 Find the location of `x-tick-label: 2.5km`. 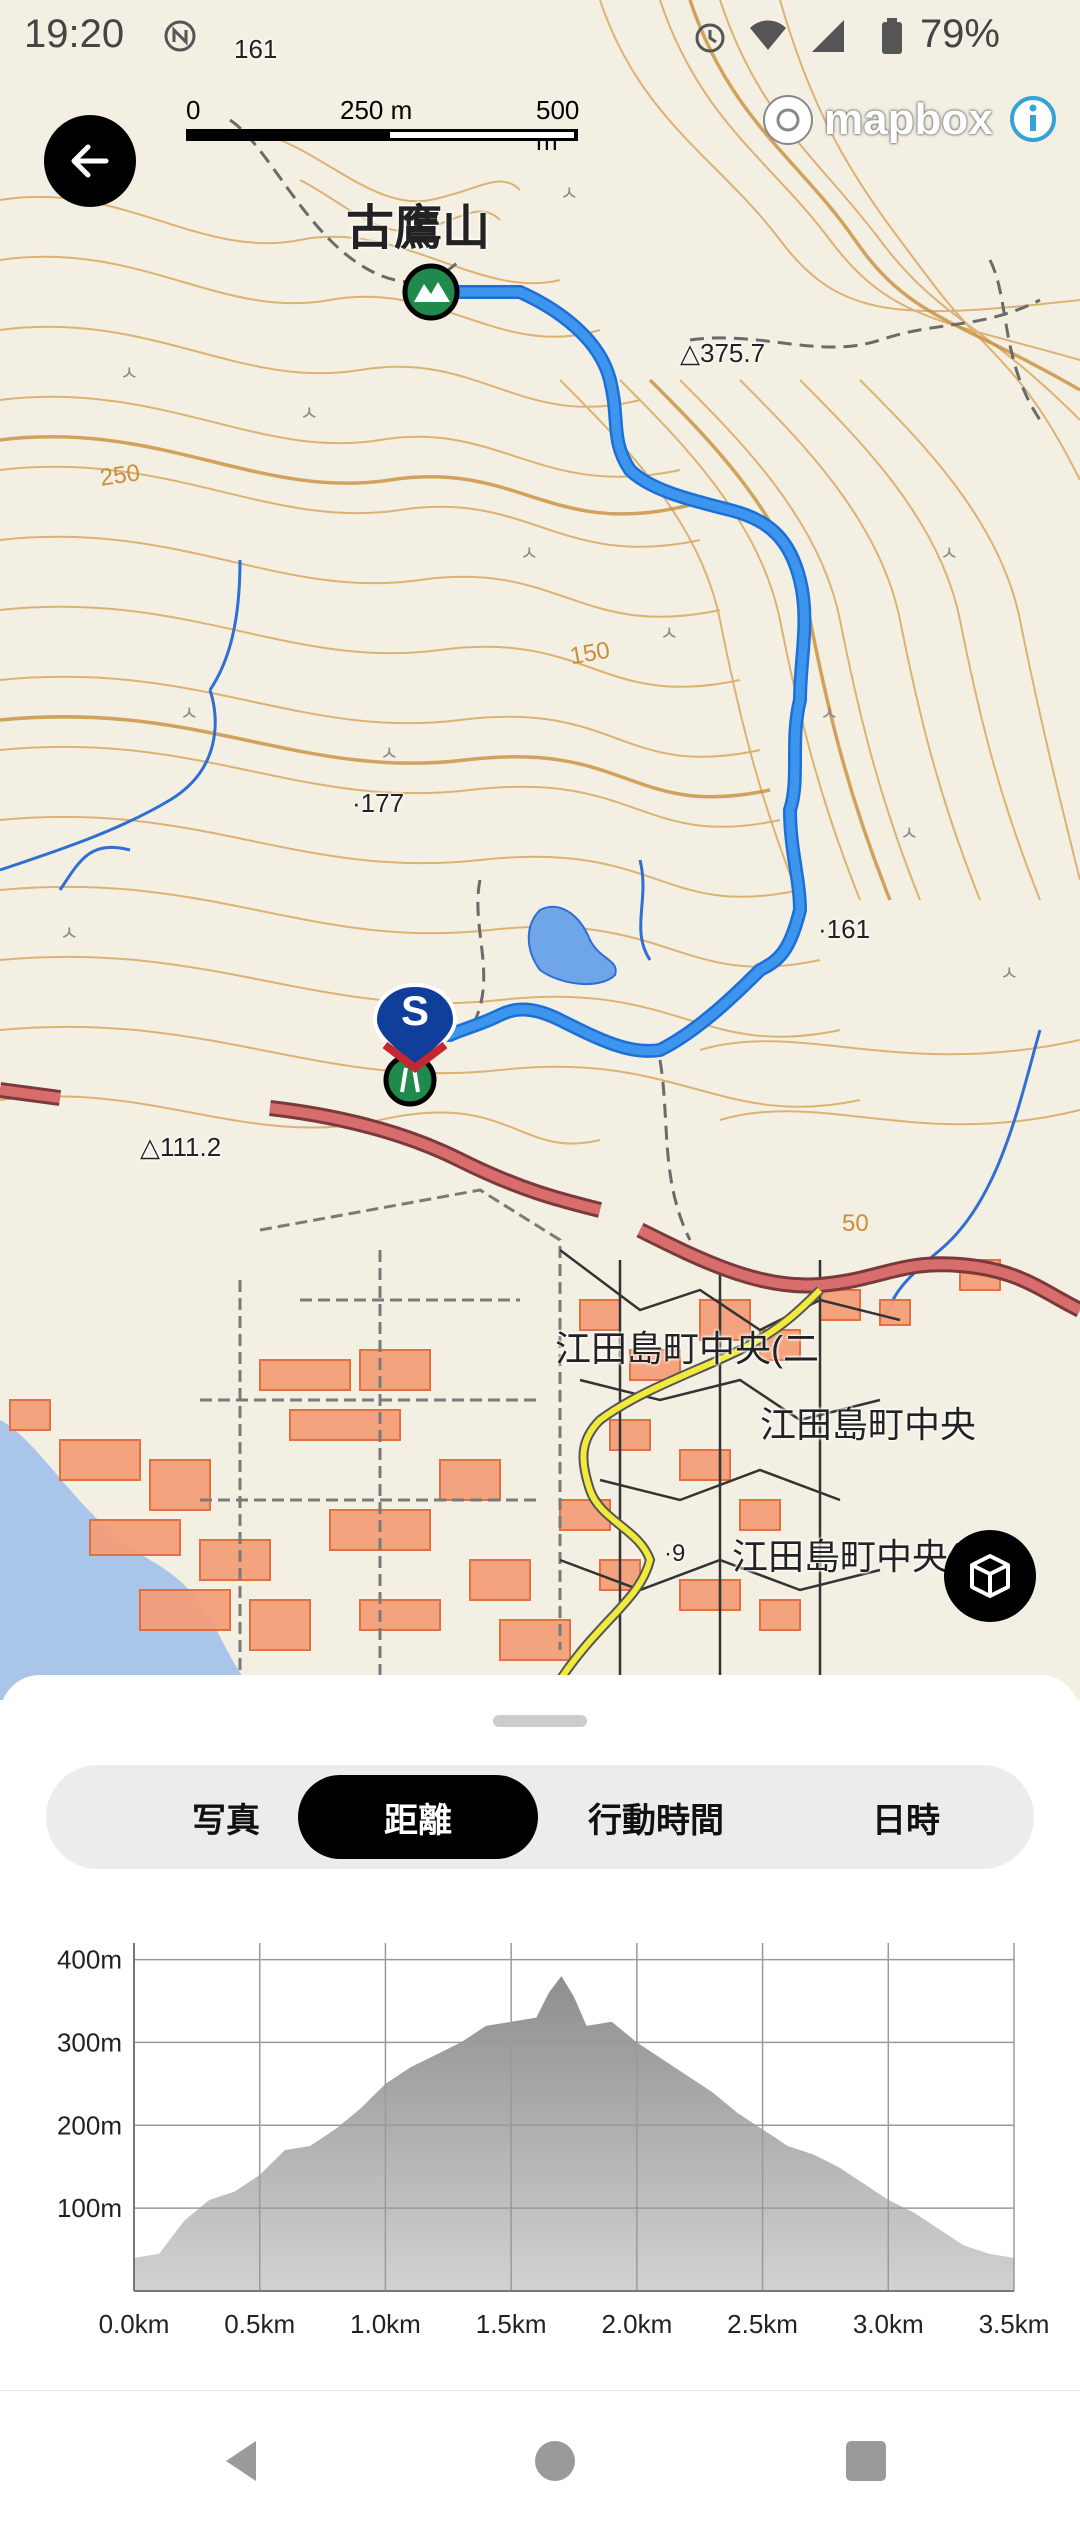

x-tick-label: 2.5km is located at coordinates (762, 2324).